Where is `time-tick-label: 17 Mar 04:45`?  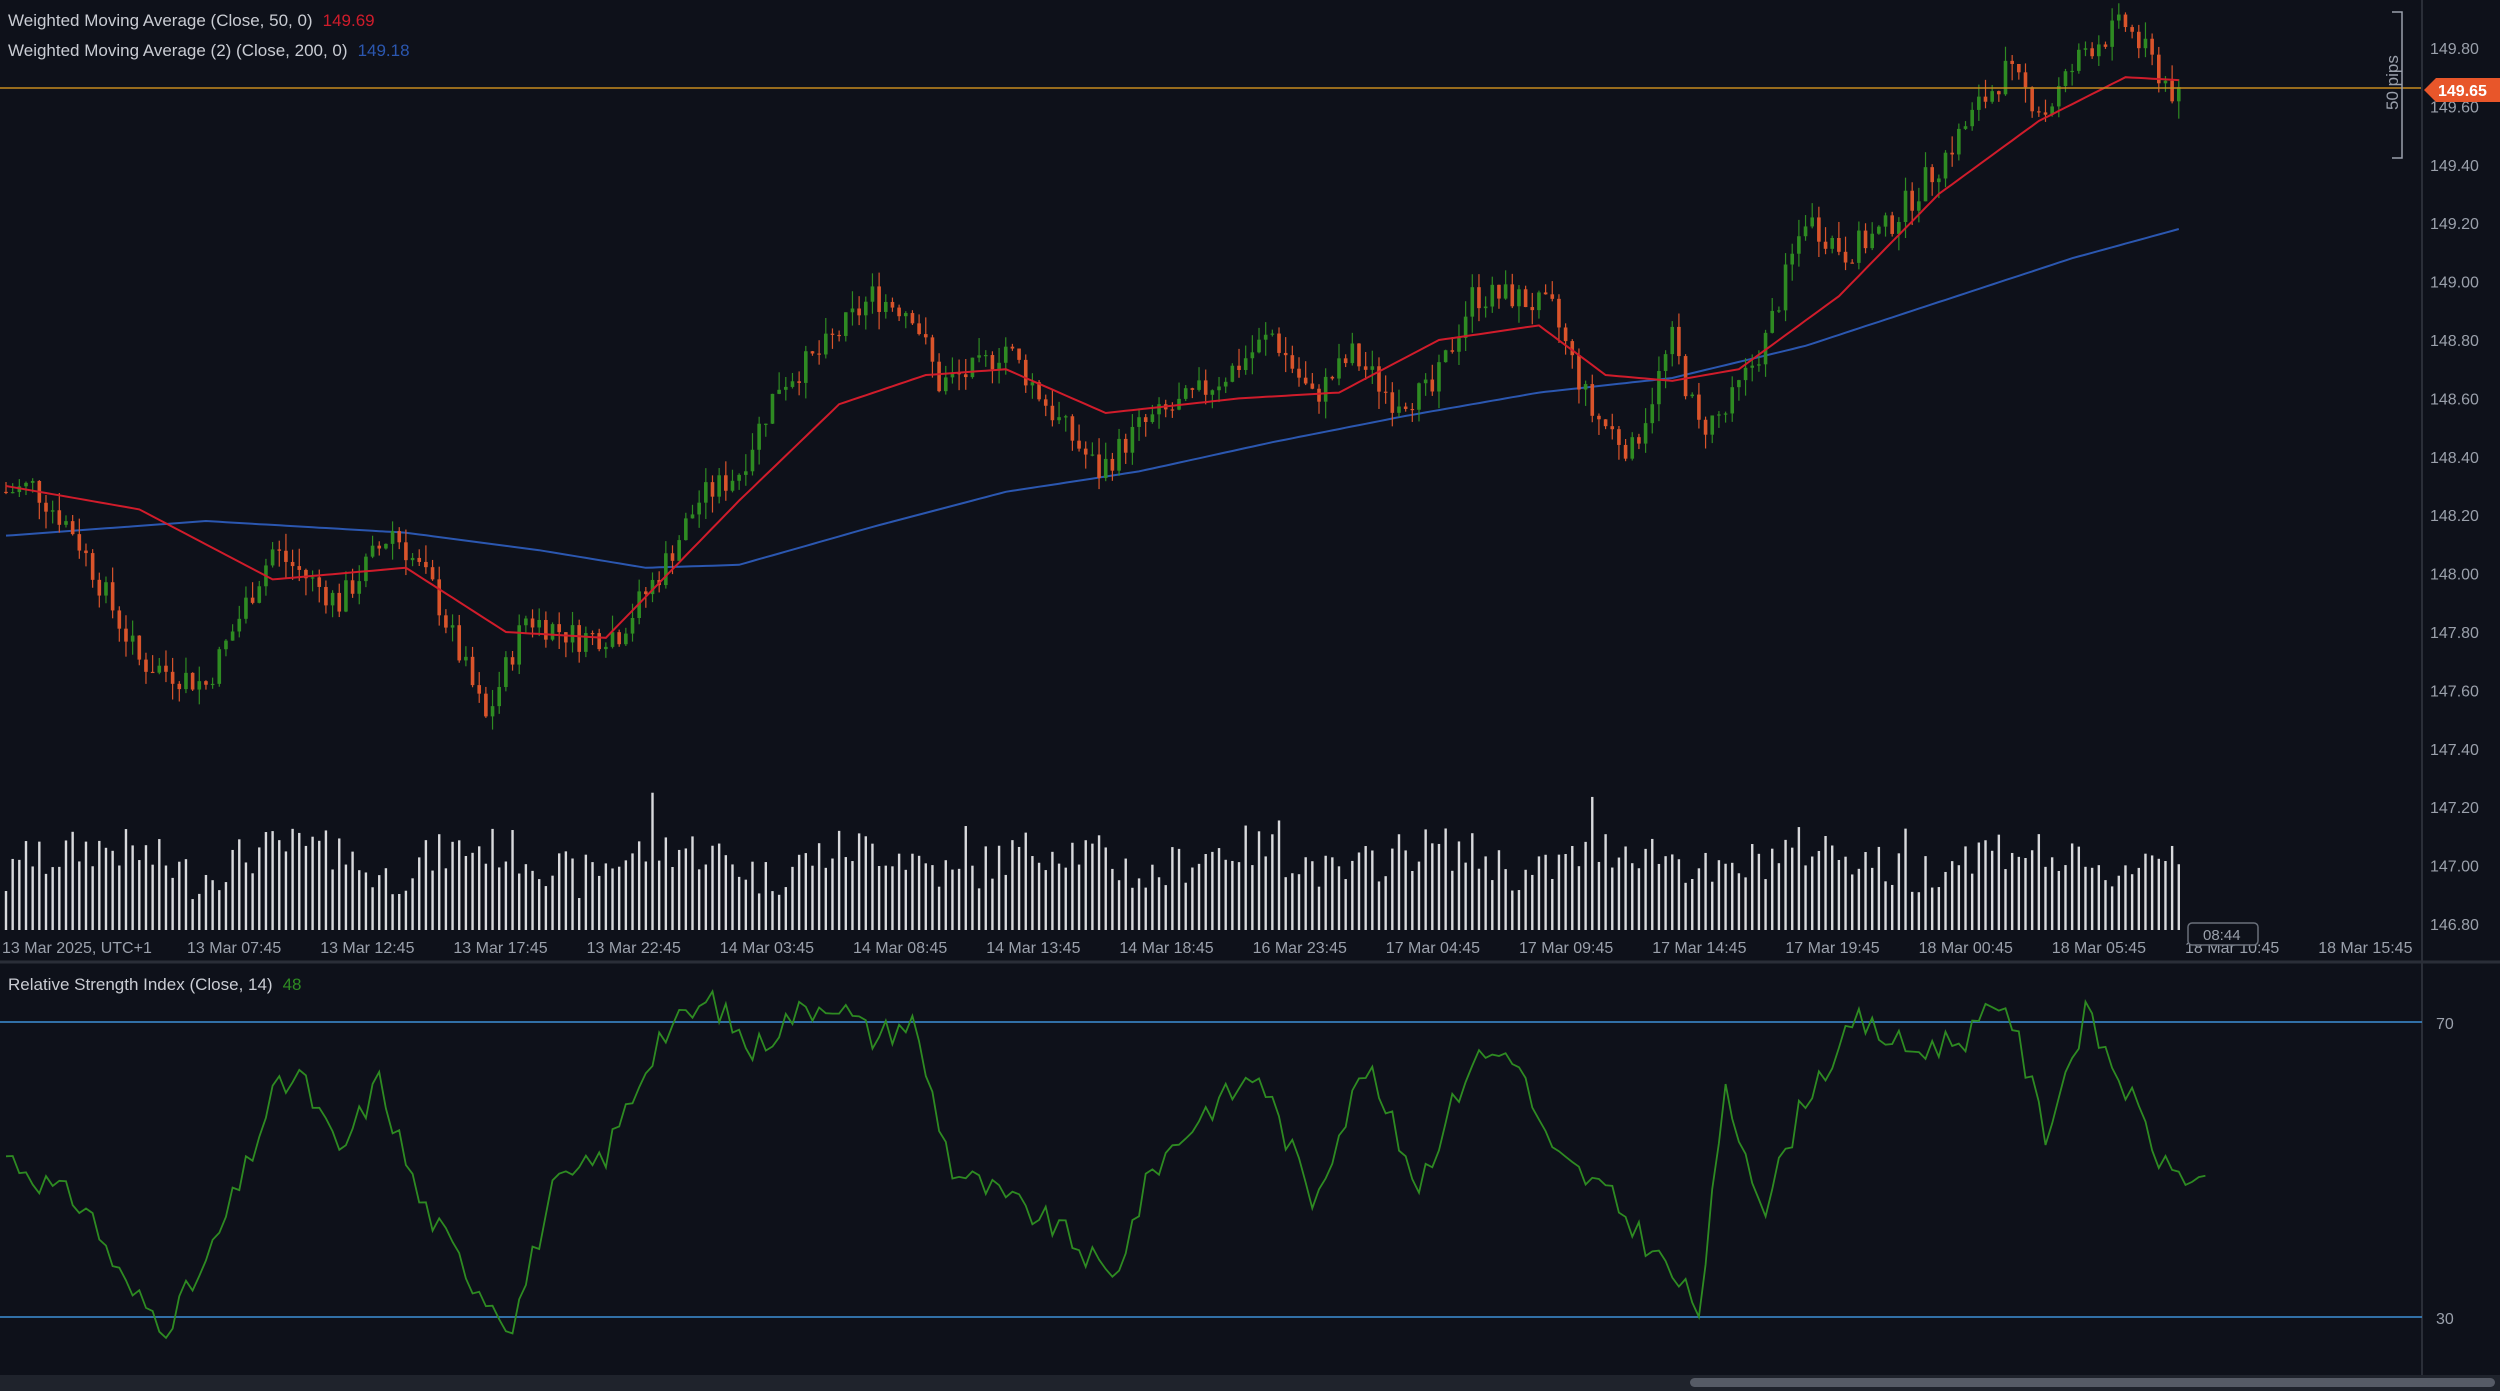 time-tick-label: 17 Mar 04:45 is located at coordinates (1433, 948).